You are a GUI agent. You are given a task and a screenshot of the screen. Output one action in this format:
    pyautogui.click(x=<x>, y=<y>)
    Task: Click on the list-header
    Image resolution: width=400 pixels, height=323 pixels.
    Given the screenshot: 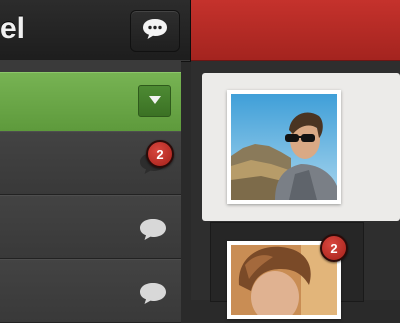 What is the action you would take?
    pyautogui.click(x=90, y=102)
    